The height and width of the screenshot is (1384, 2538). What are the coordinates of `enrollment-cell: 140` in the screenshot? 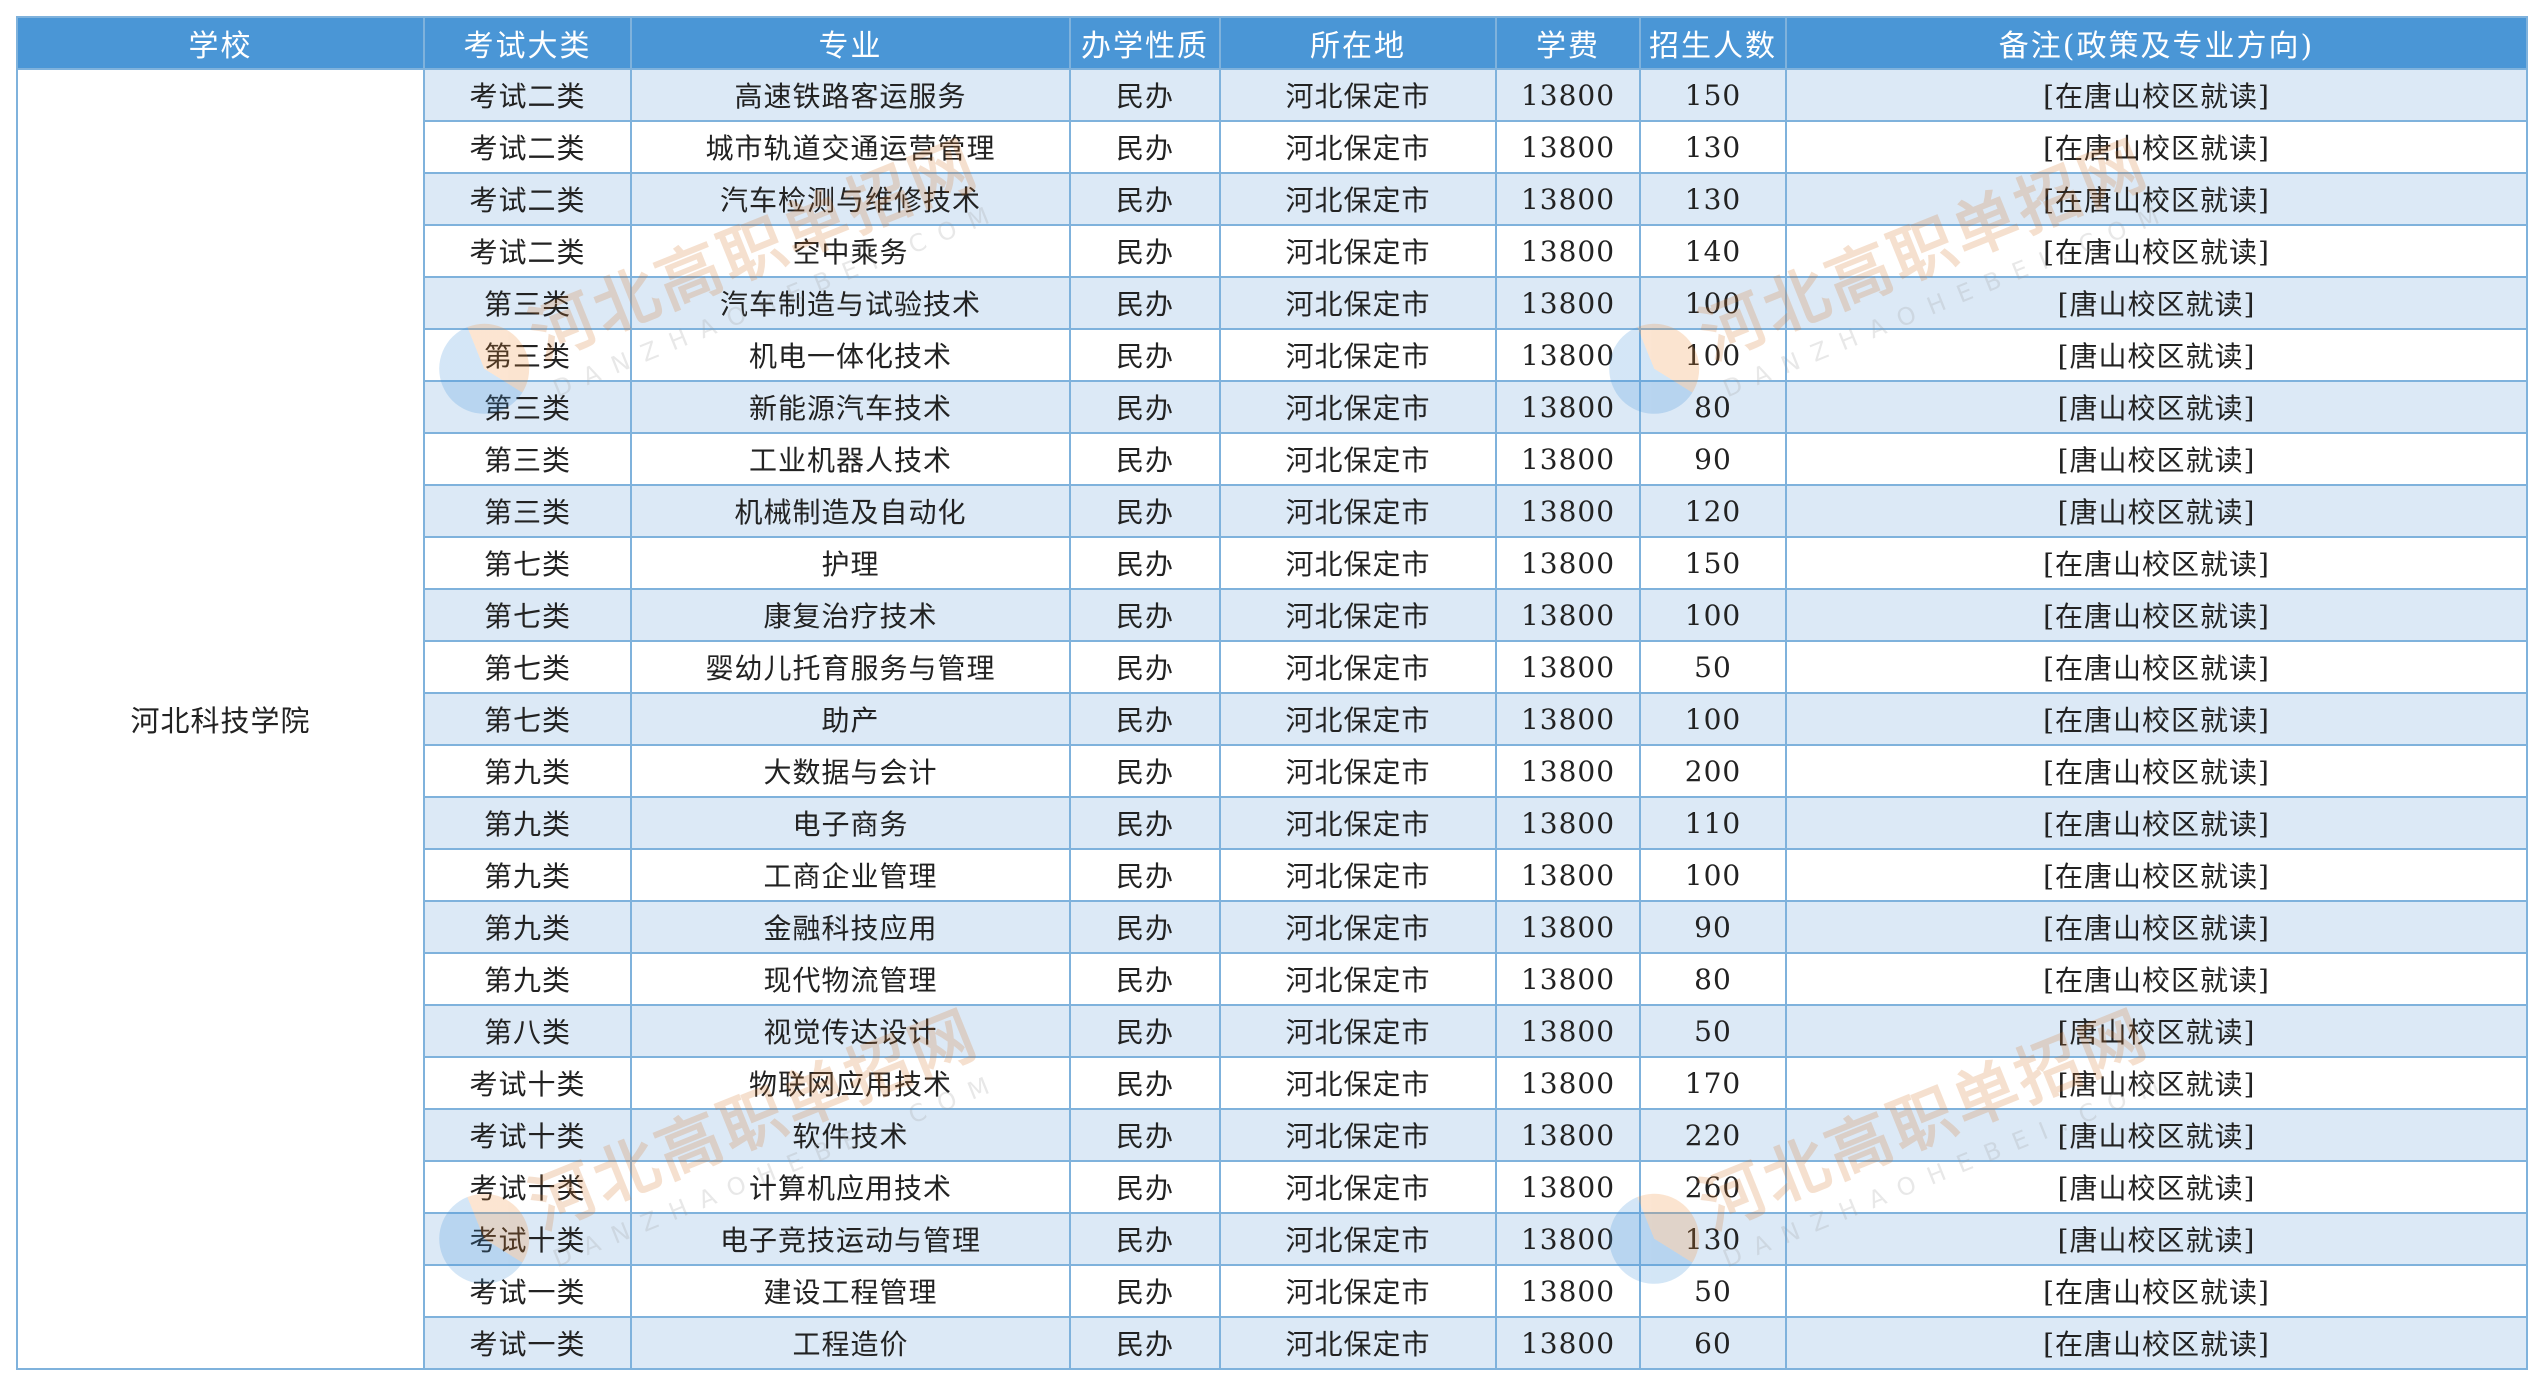 It's located at (1713, 251).